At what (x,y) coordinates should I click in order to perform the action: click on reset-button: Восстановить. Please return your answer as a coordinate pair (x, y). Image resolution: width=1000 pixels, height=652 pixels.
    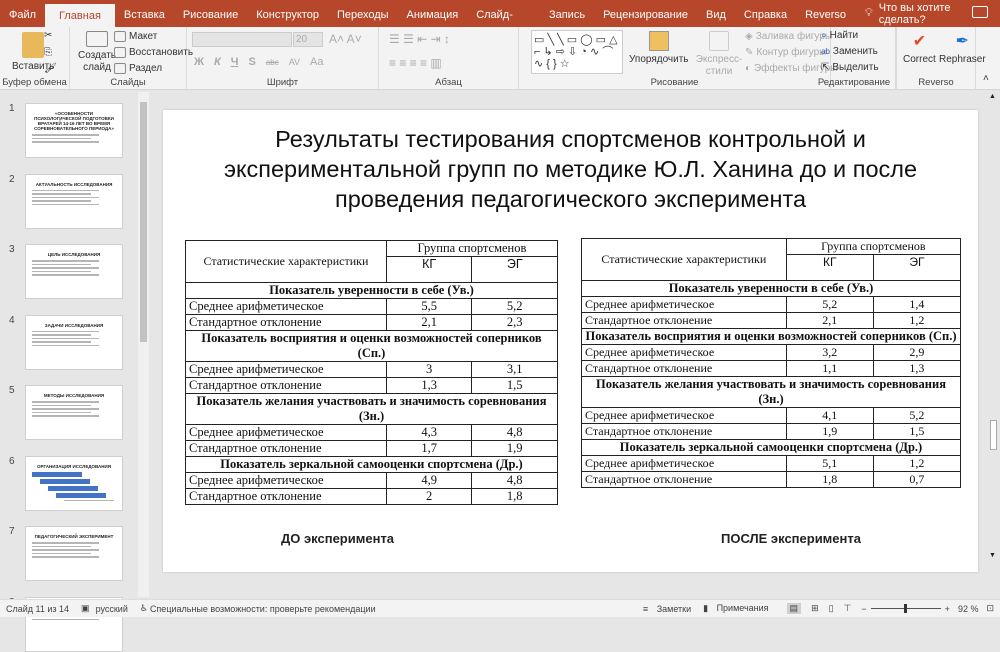
    Looking at the image, I should click on (153, 52).